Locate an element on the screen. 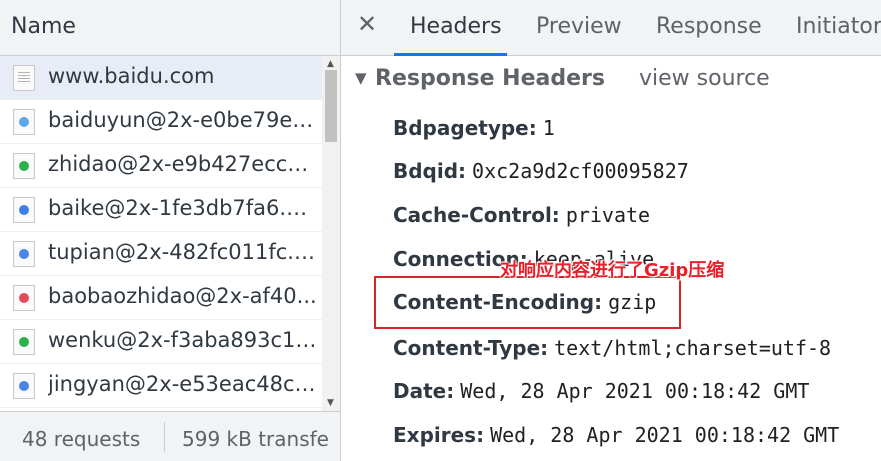  header-value: 1 is located at coordinates (548, 128).